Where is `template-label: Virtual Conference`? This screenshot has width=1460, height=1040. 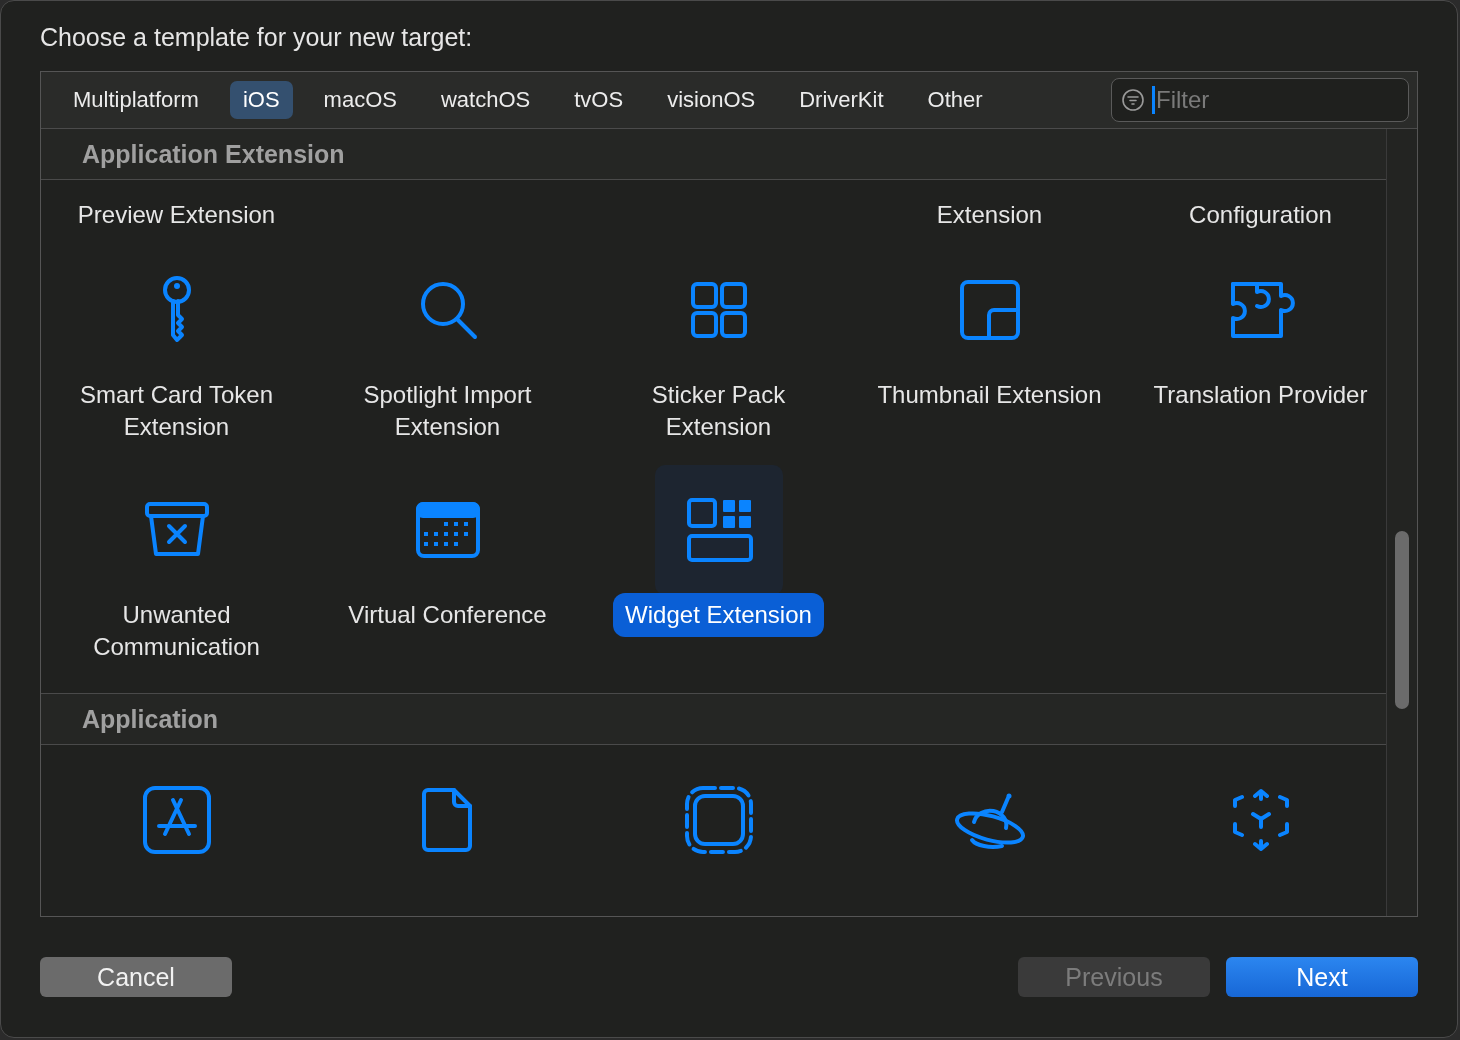
template-label: Virtual Conference is located at coordinates (447, 615).